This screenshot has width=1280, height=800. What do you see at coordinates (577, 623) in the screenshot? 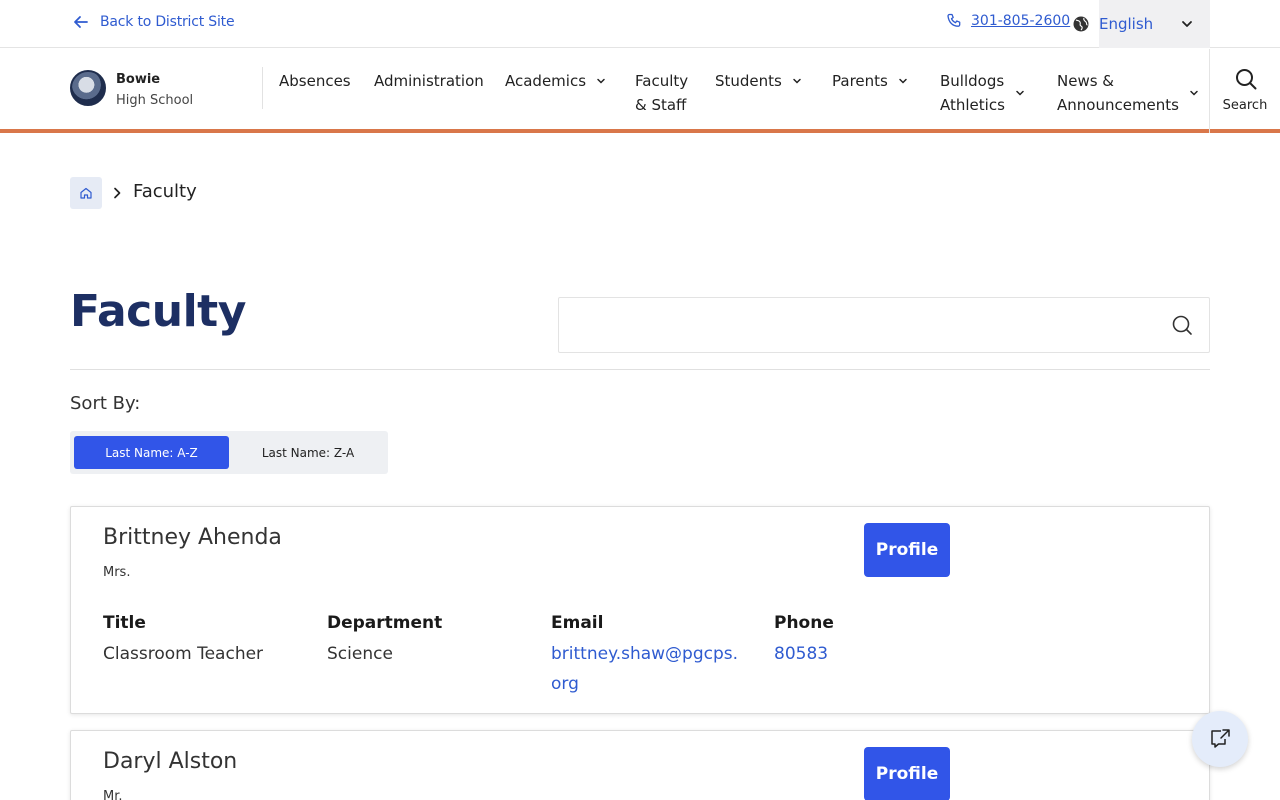
I see `email-header: Email` at bounding box center [577, 623].